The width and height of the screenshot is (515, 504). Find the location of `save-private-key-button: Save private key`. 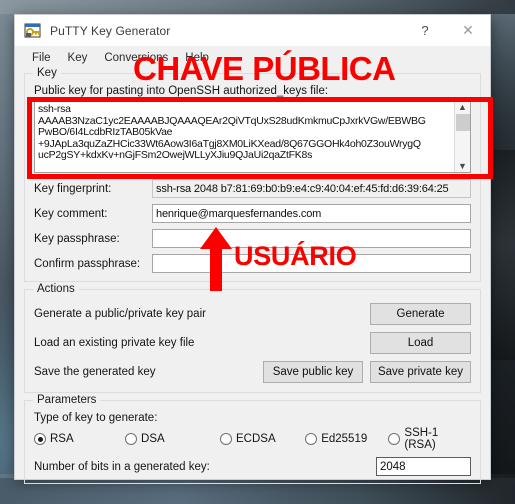

save-private-key-button: Save private key is located at coordinates (420, 372).